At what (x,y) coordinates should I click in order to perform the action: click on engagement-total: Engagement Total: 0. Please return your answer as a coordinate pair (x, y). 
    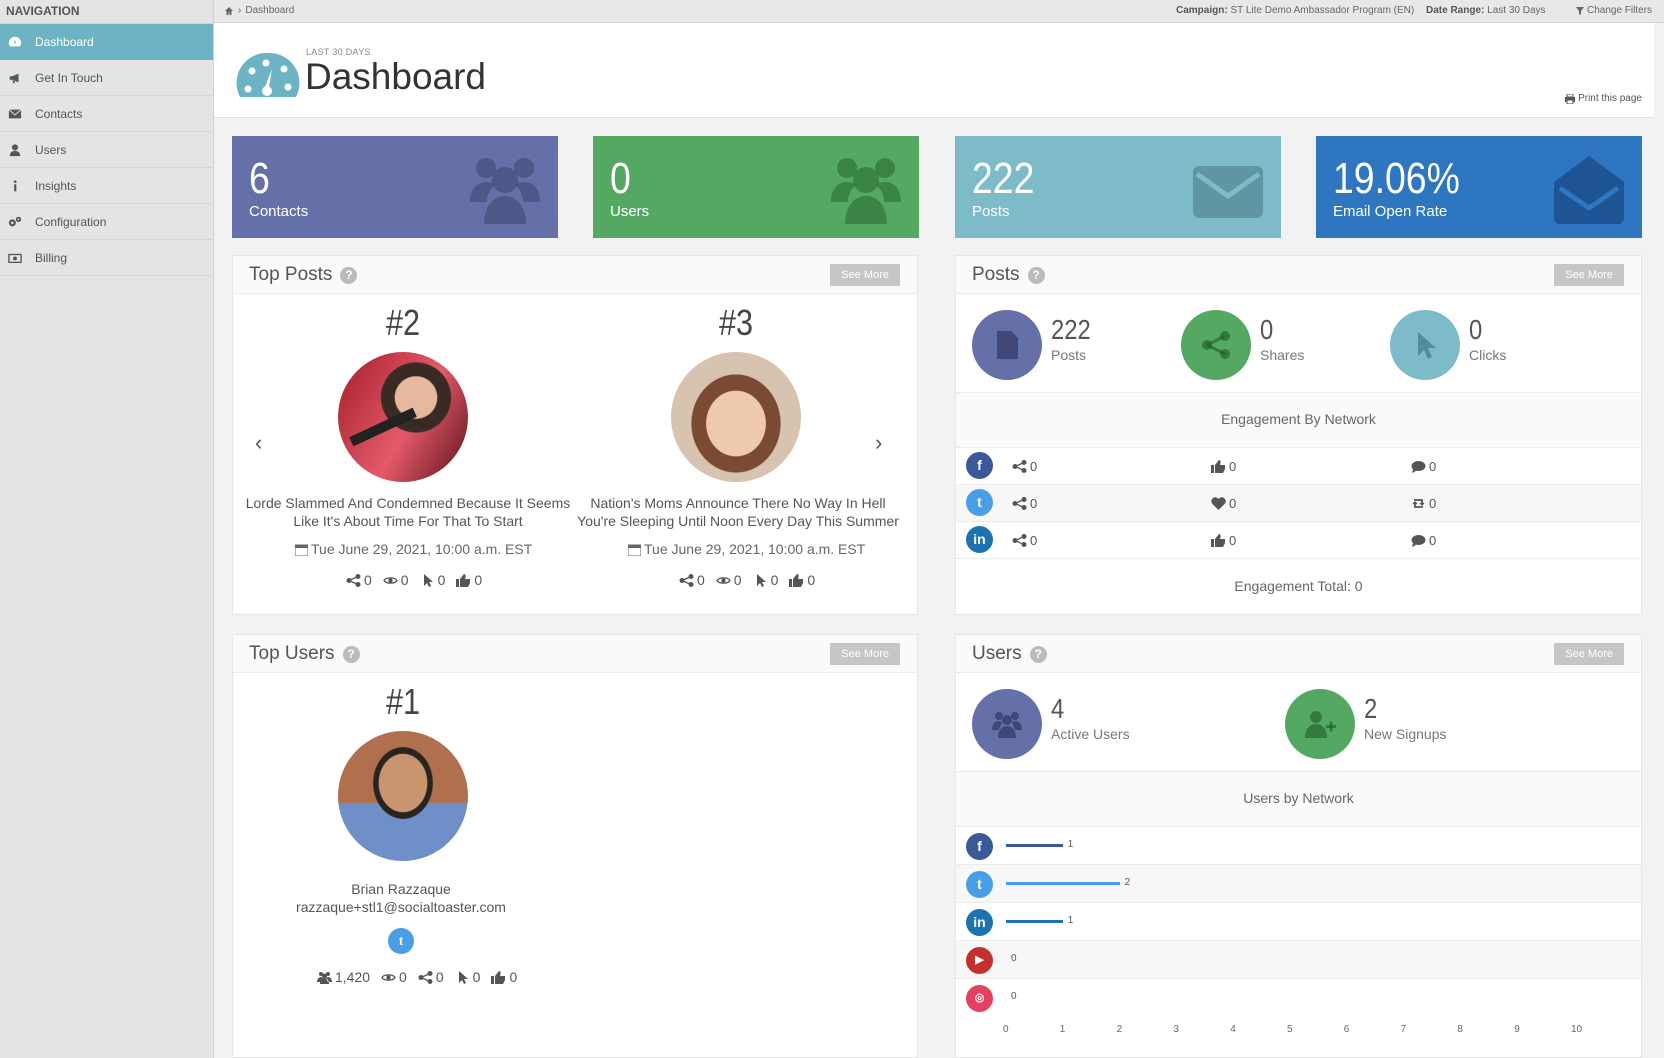
    Looking at the image, I should click on (1298, 586).